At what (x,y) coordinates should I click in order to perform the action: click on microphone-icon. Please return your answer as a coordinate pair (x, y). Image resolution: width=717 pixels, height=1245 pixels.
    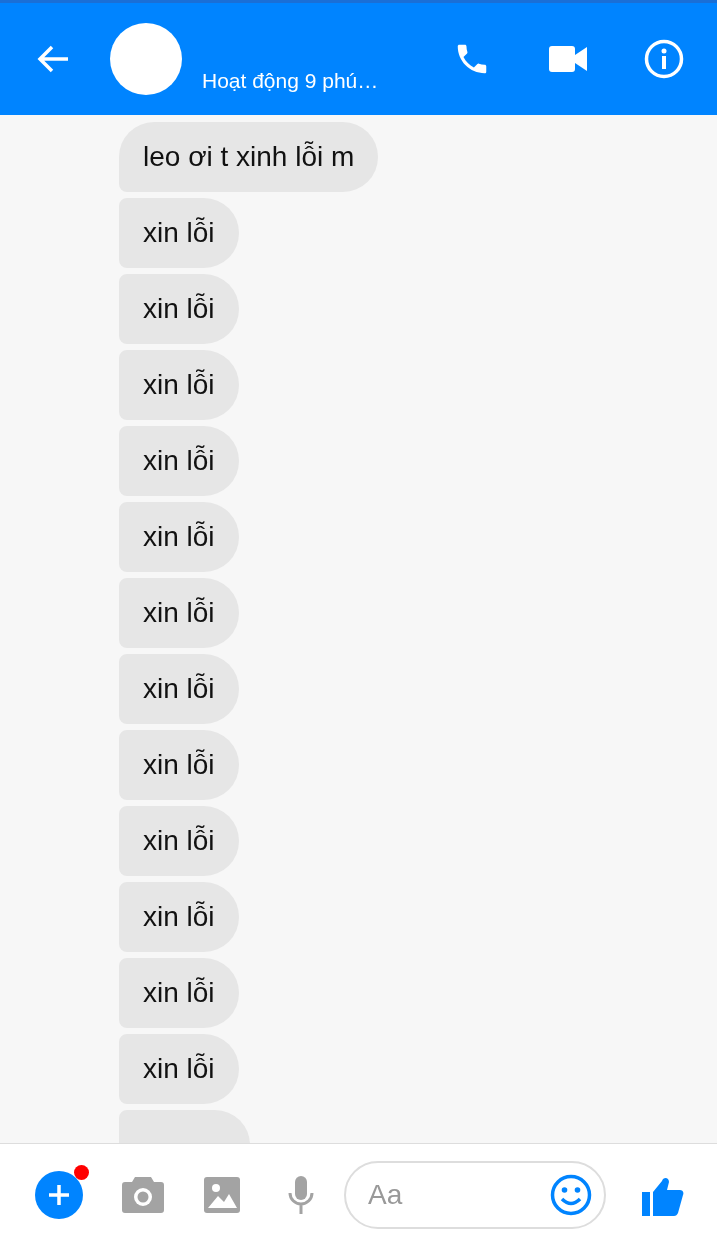
    Looking at the image, I should click on (301, 1194).